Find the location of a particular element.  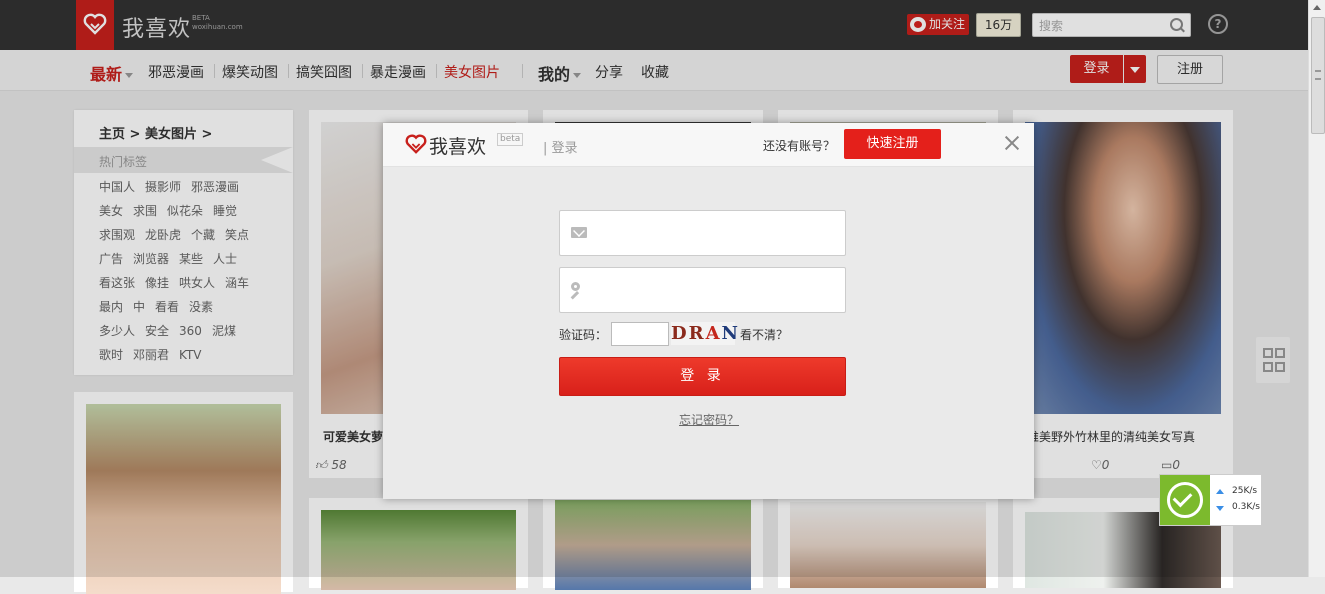

captcha-image: DRAN is located at coordinates (704, 333).